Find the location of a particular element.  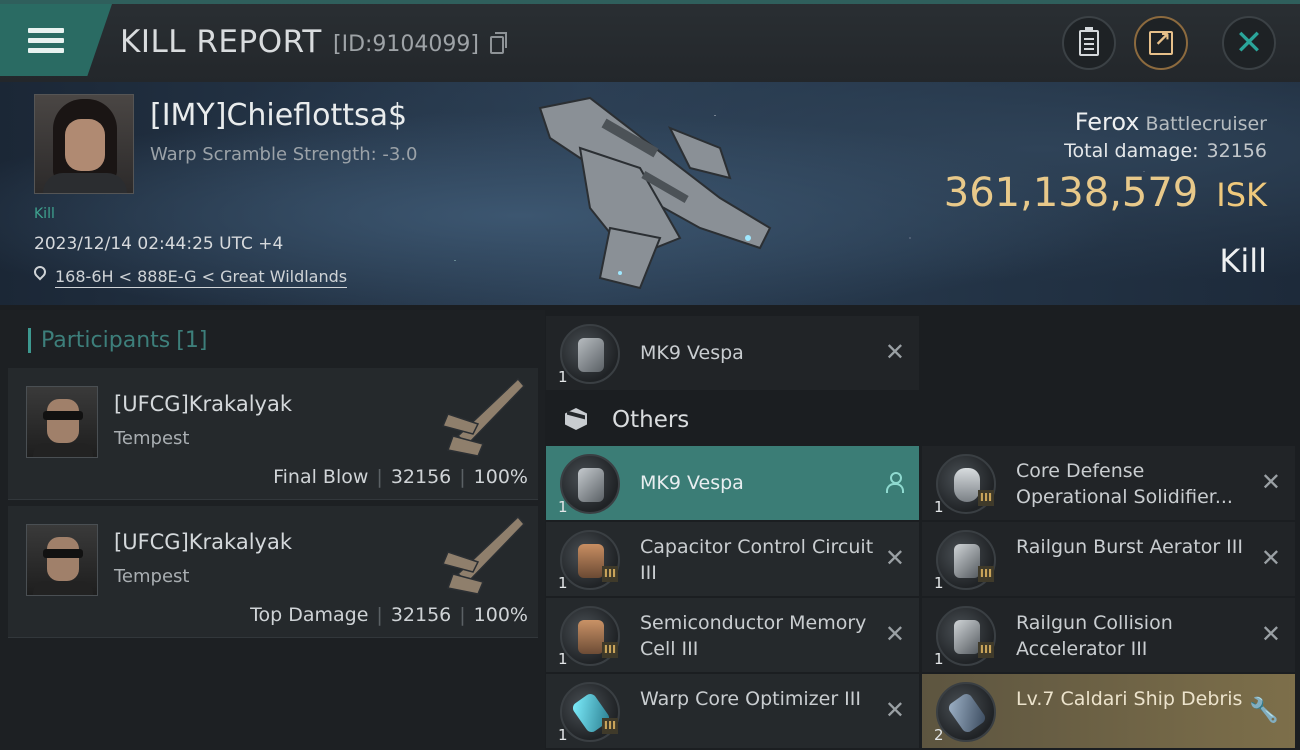

item-row: III 1 Capacitor Control Circuit III ✕ is located at coordinates (732, 559).